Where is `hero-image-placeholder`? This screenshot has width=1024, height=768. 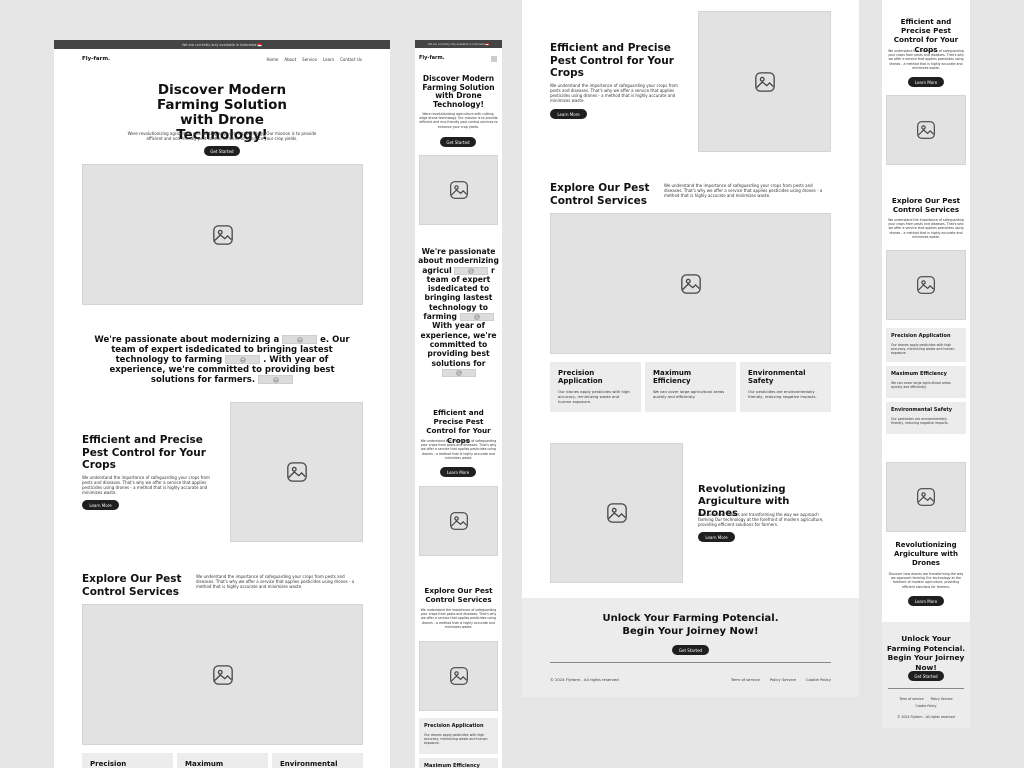 hero-image-placeholder is located at coordinates (458, 190).